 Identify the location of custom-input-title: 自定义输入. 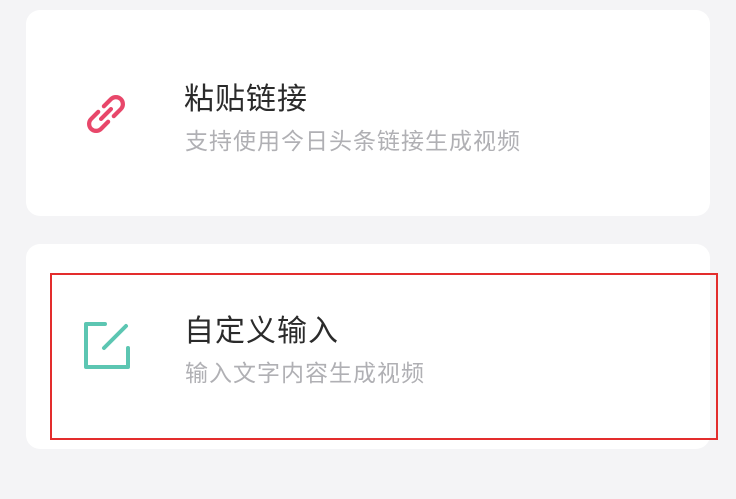
(261, 331).